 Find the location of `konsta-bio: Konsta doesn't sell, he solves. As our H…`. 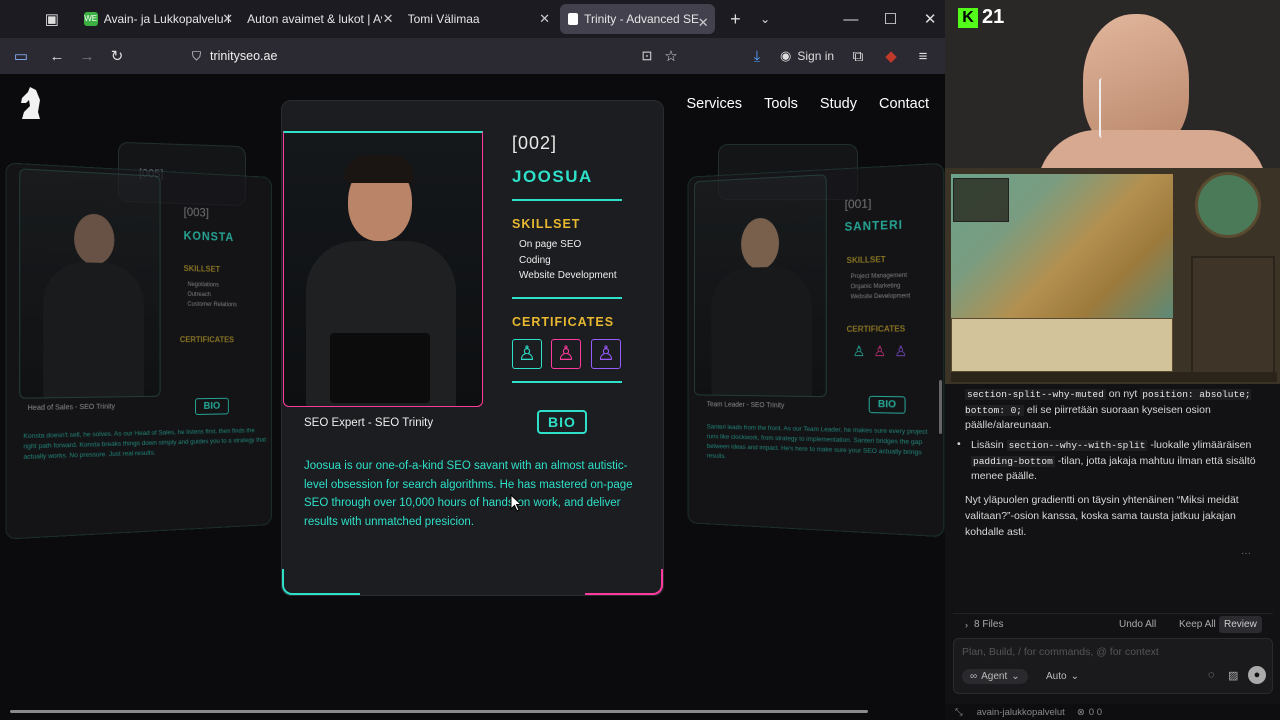

konsta-bio: Konsta doesn't sell, he solves. As our H… is located at coordinates (145, 444).